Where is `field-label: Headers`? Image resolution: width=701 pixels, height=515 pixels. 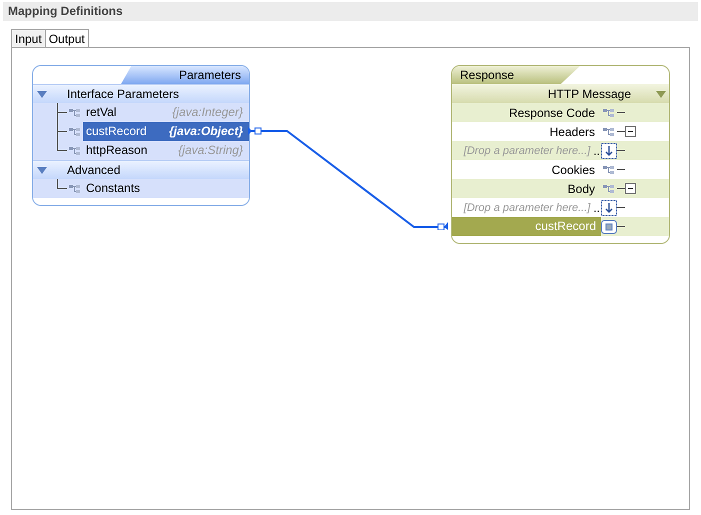 field-label: Headers is located at coordinates (572, 131).